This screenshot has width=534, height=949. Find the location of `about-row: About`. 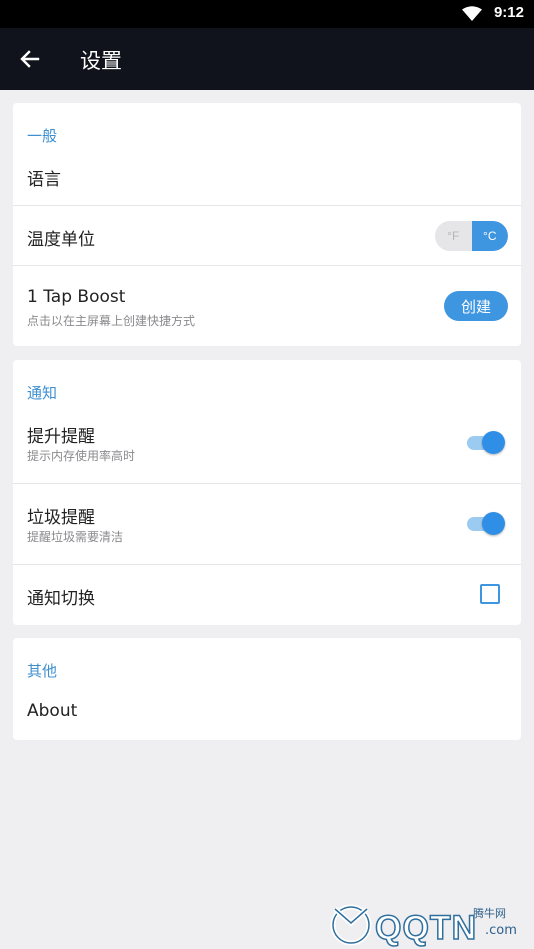

about-row: About is located at coordinates (267, 714).